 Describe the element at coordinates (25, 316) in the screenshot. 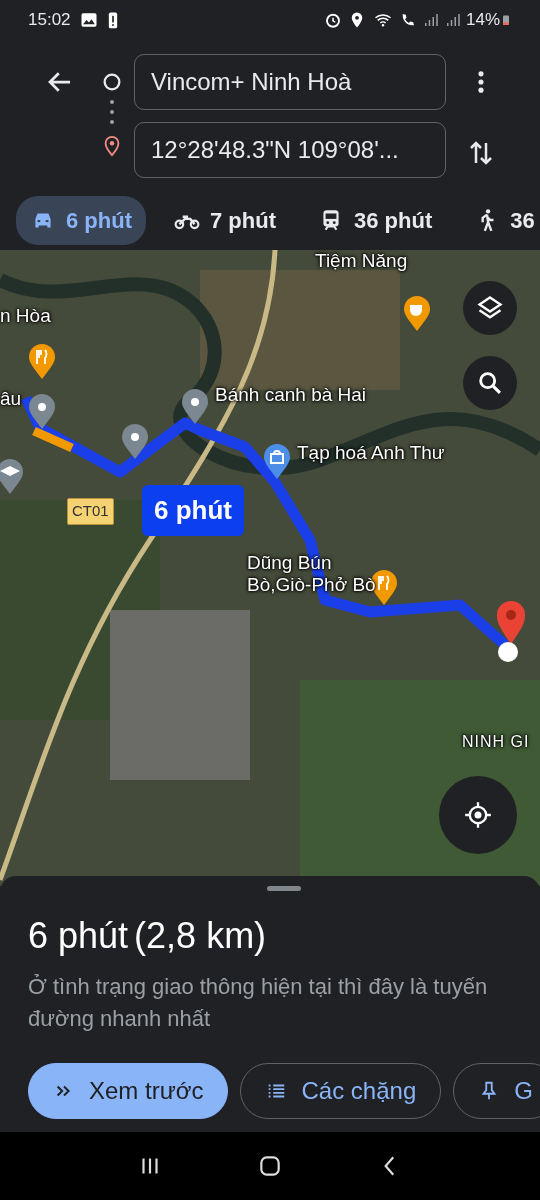

I see `map-label: n Hòa` at that location.